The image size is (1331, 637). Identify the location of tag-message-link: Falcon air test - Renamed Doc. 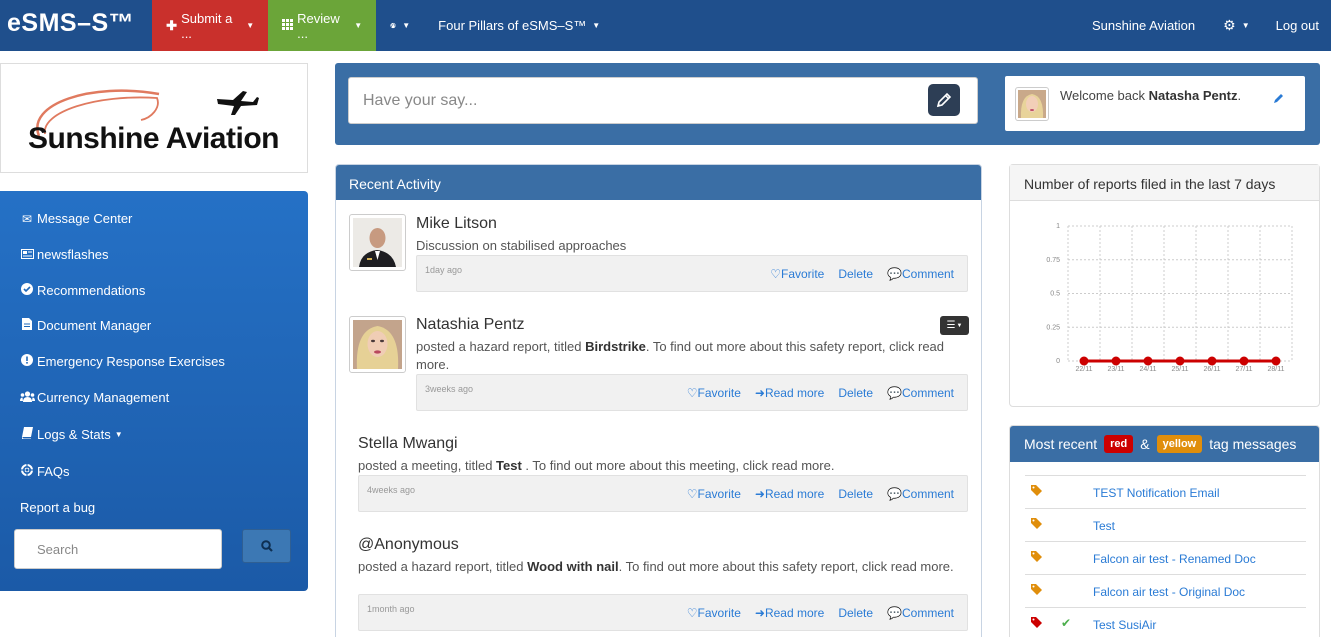
(1174, 559).